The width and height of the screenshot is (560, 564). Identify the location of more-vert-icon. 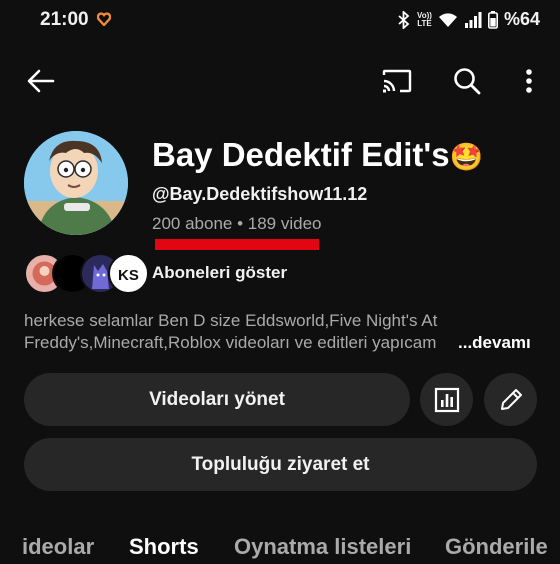
(529, 81).